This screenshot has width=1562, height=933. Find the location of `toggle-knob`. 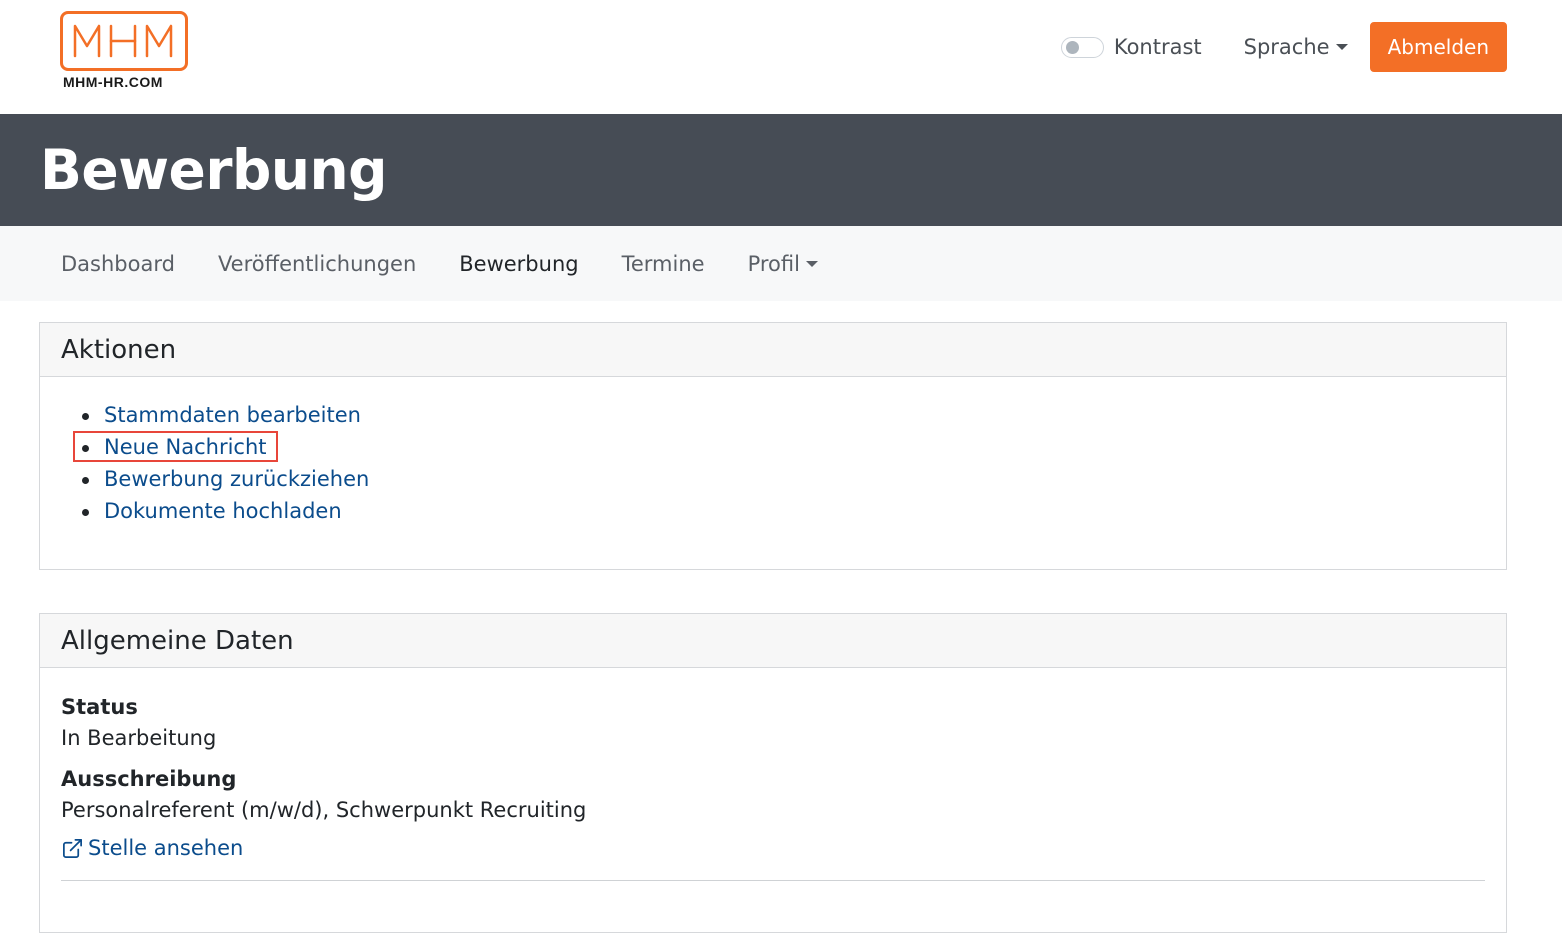

toggle-knob is located at coordinates (1072, 47).